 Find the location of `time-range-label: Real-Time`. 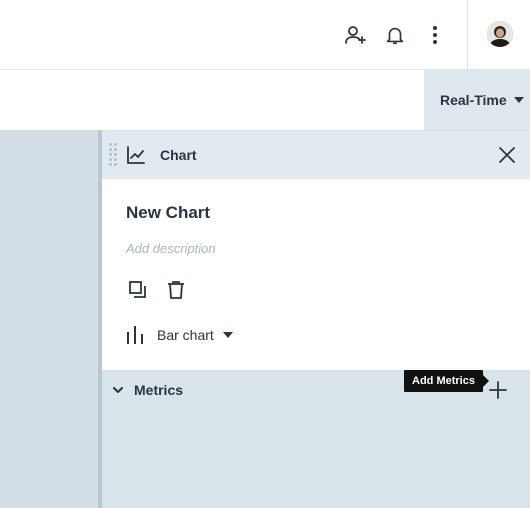

time-range-label: Real-Time is located at coordinates (473, 100).